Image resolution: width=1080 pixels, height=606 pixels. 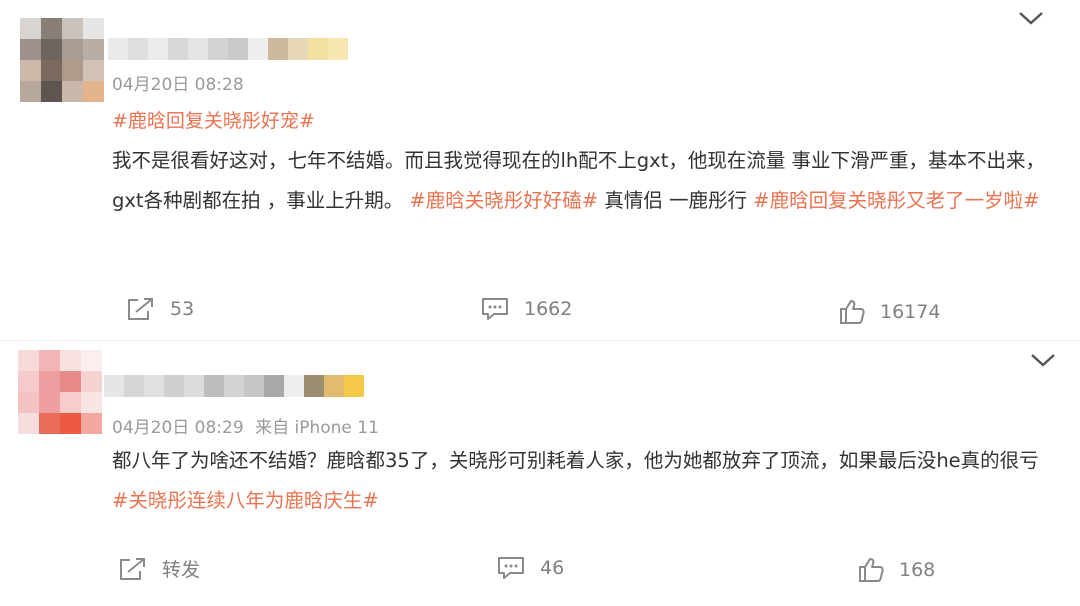 I want to click on post-time: 04月20日 08:29, so click(x=178, y=428).